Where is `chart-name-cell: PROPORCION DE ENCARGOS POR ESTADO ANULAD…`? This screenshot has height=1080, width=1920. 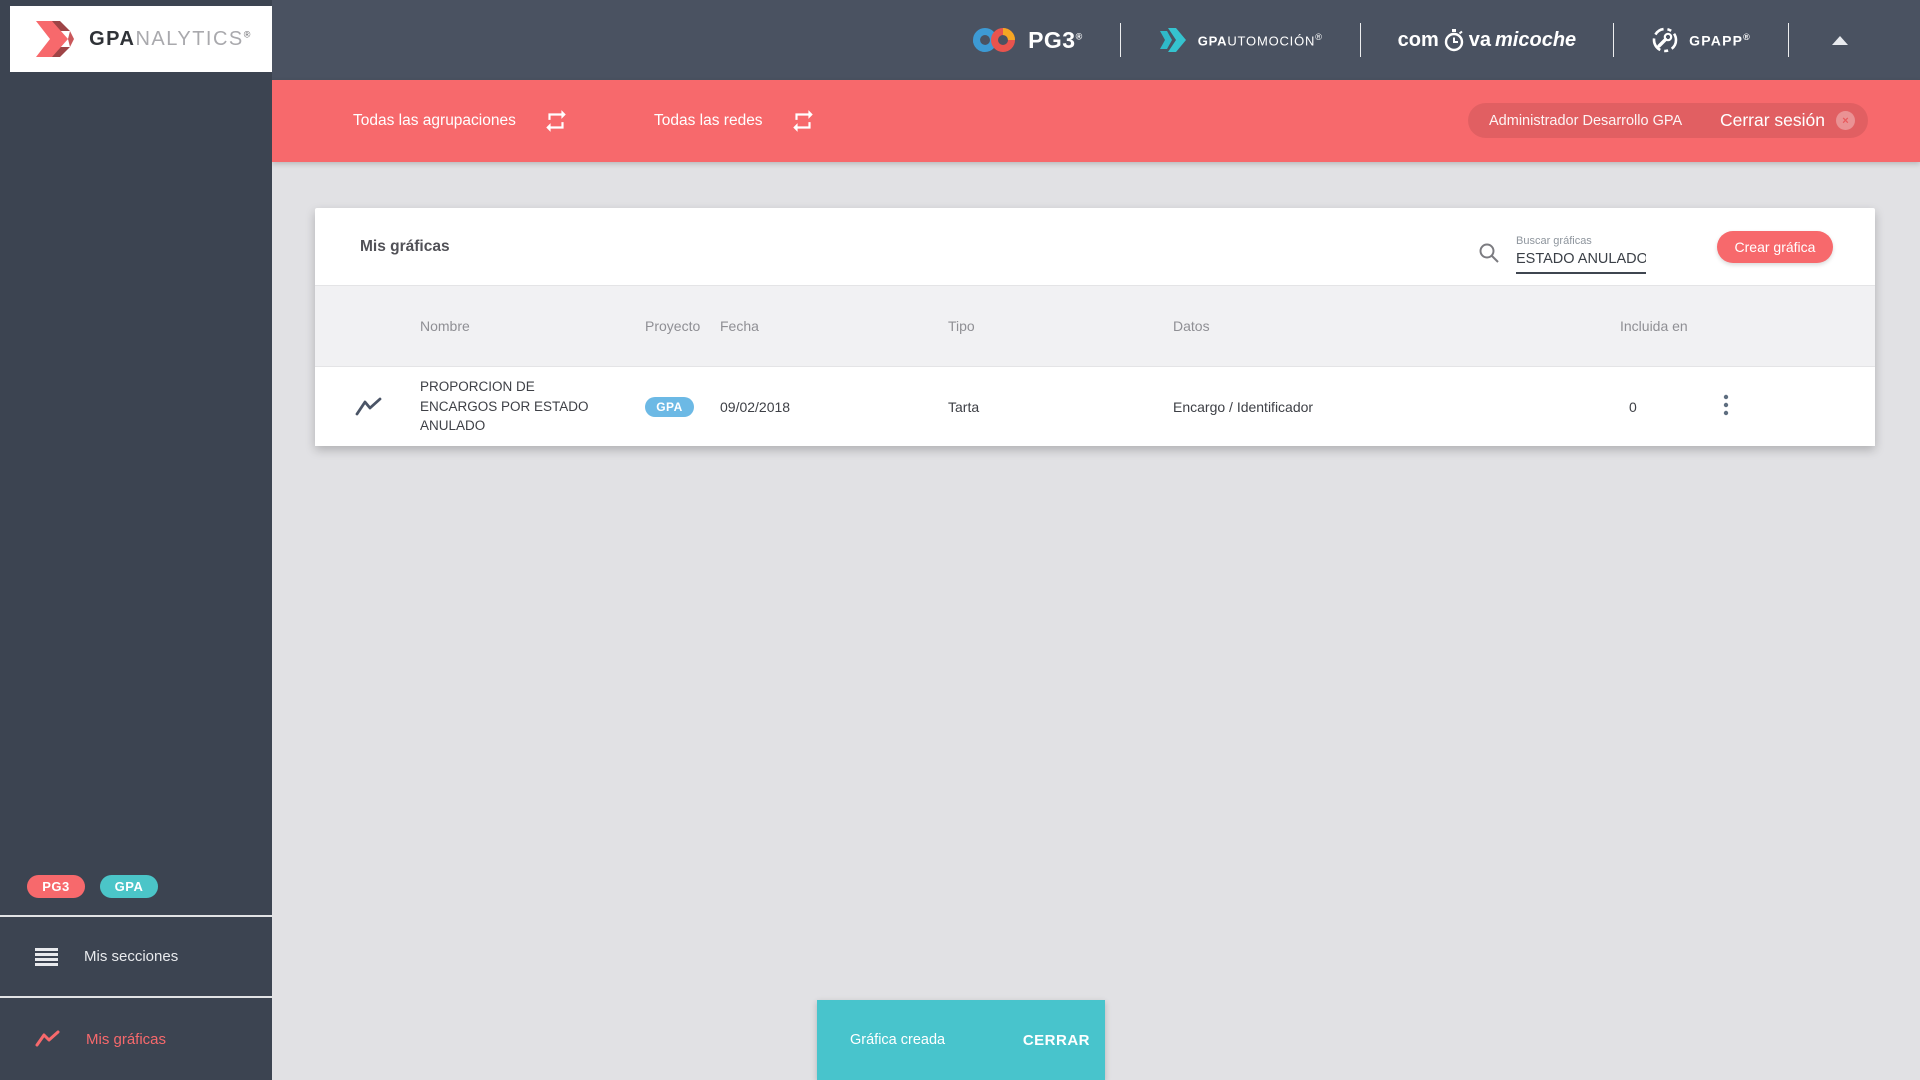
chart-name-cell: PROPORCION DE ENCARGOS POR ESTADO ANULAD… is located at coordinates (532, 406).